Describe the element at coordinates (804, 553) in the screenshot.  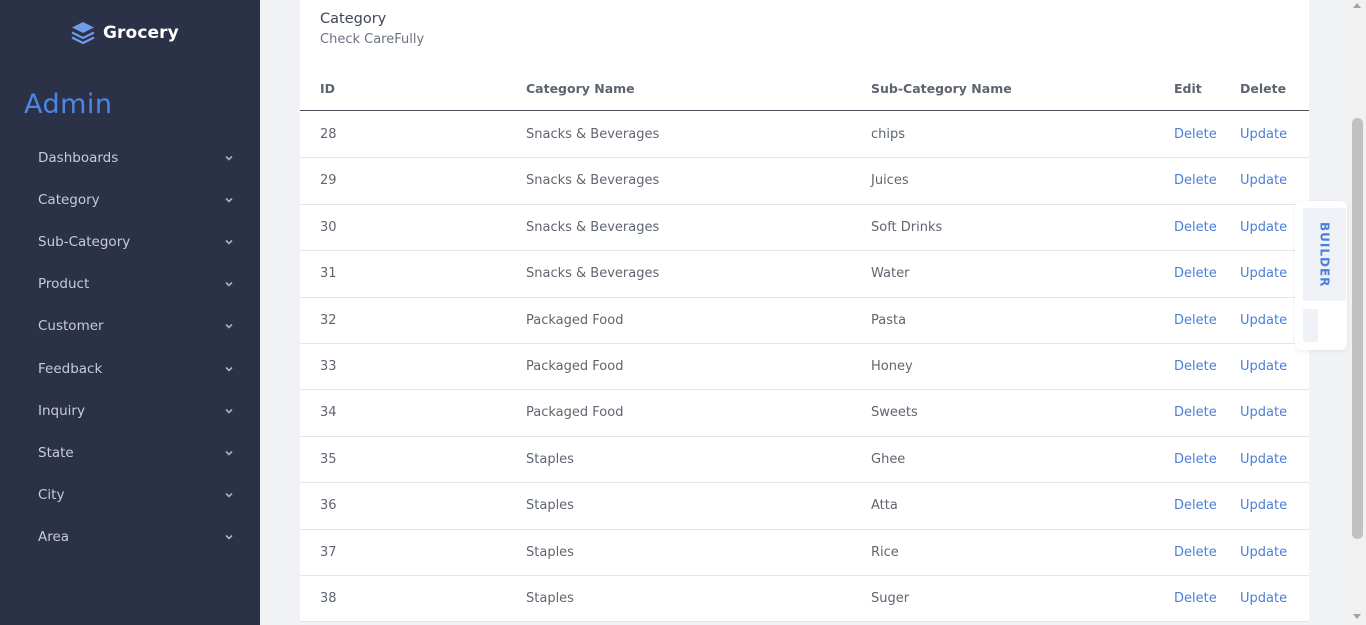
I see `table-row: 37 Staples Rice Delete Update` at that location.